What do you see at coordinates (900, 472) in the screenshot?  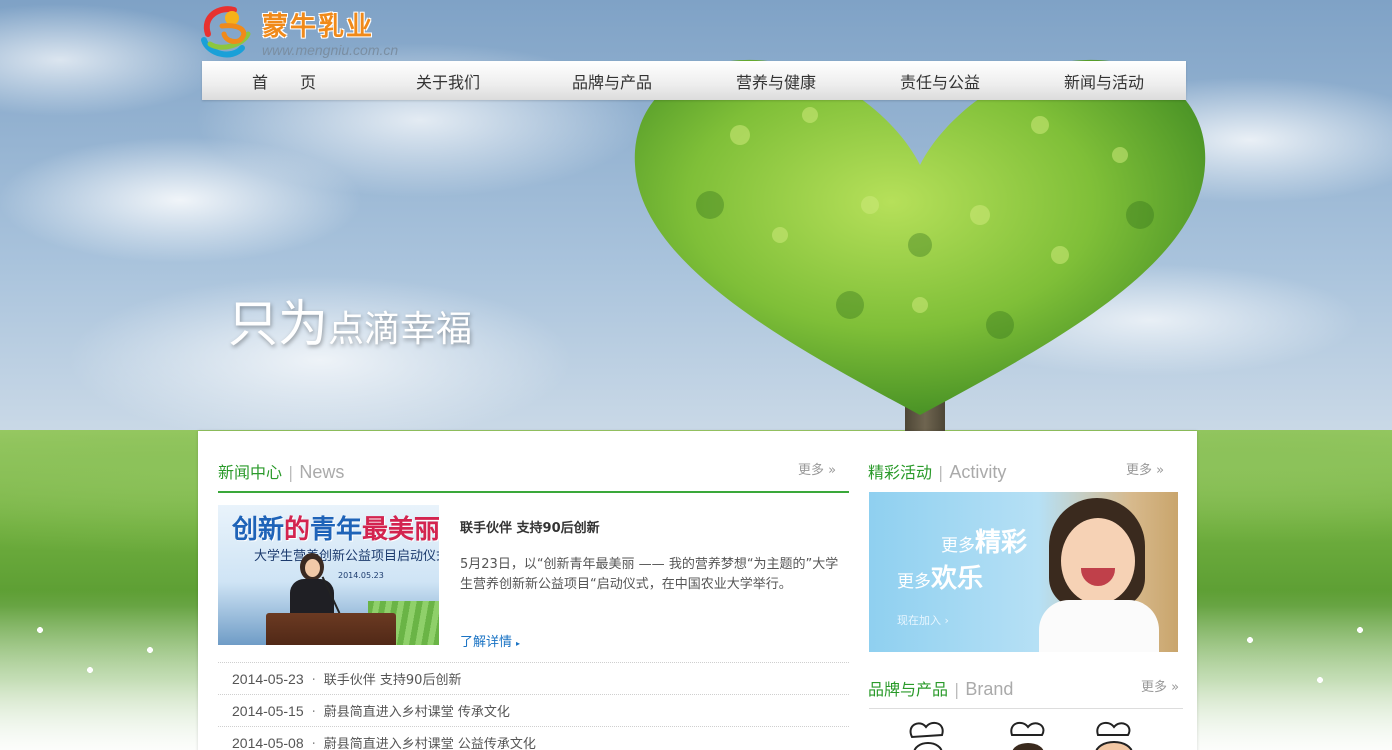 I see `activity-title-cn: 精彩活动` at bounding box center [900, 472].